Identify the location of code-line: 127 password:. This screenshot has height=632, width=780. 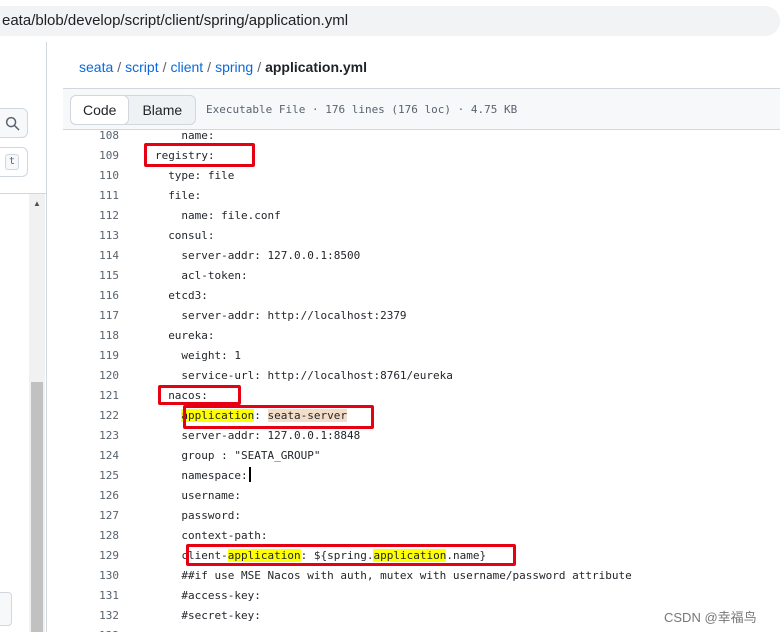
(421, 516).